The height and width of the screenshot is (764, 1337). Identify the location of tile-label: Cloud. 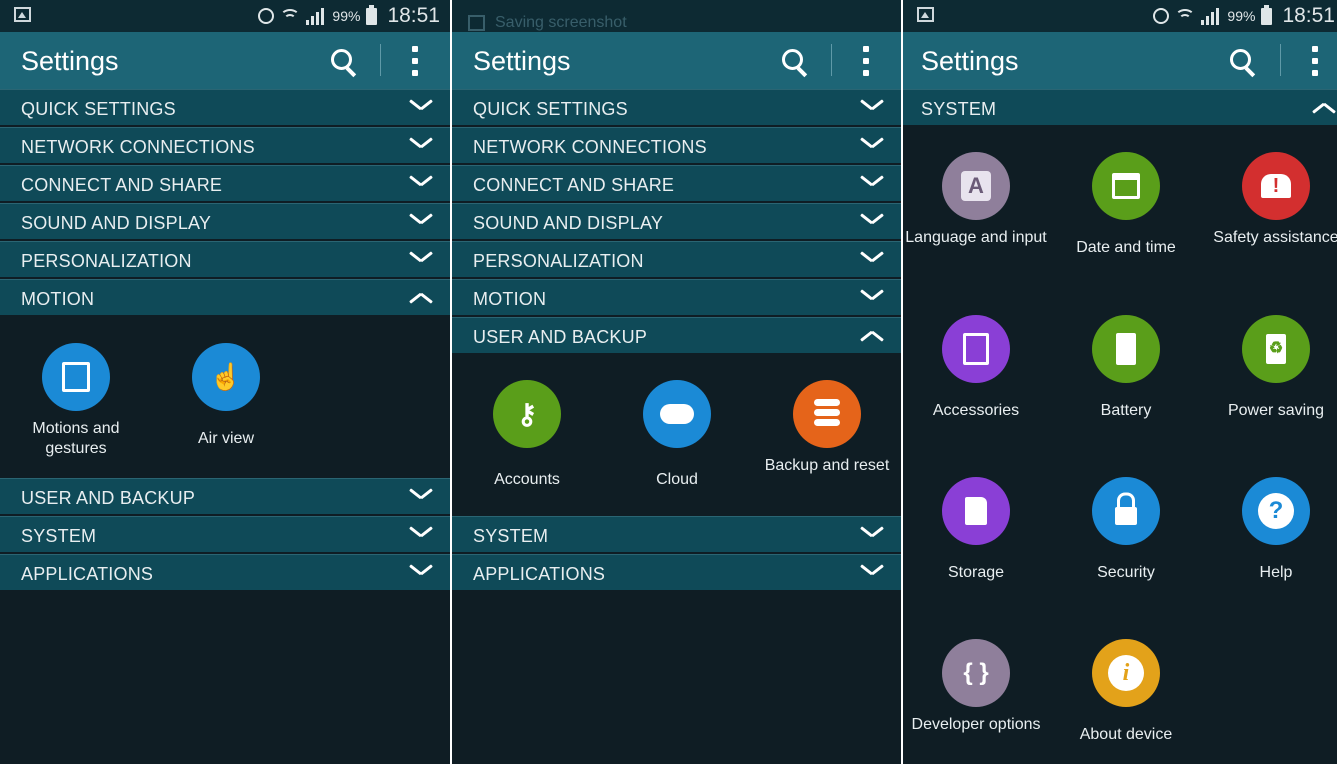
(677, 479).